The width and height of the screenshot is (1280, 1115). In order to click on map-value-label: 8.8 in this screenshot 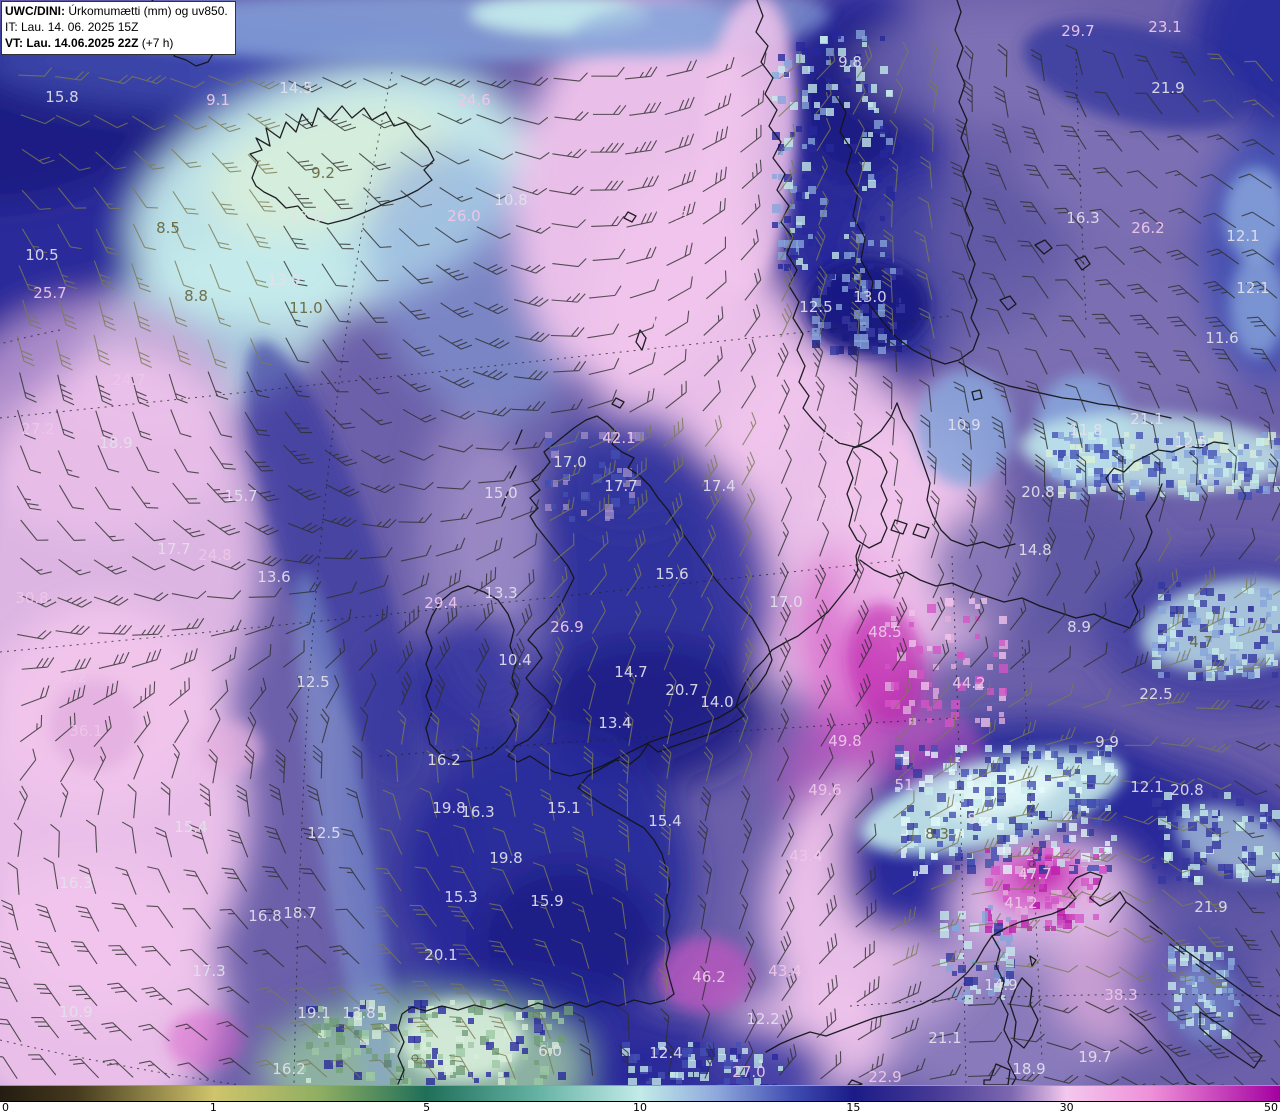, I will do `click(196, 296)`.